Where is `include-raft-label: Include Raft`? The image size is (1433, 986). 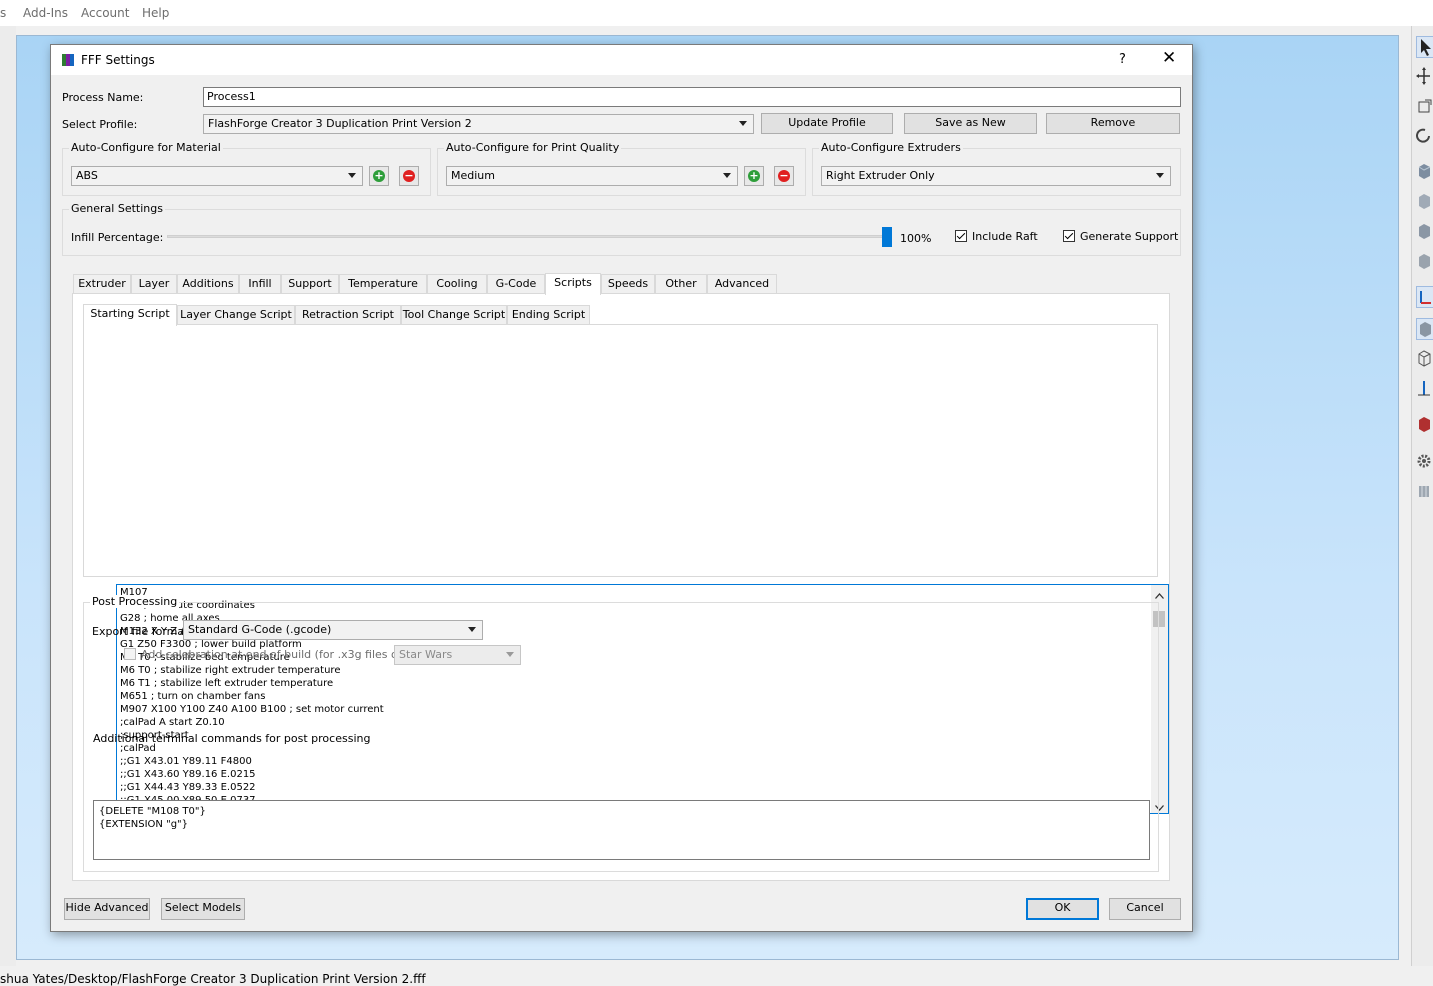 include-raft-label: Include Raft is located at coordinates (1005, 236).